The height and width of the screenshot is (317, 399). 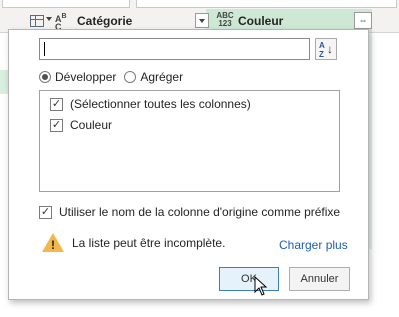 What do you see at coordinates (261, 286) in the screenshot?
I see `mouse-cursor-icon` at bounding box center [261, 286].